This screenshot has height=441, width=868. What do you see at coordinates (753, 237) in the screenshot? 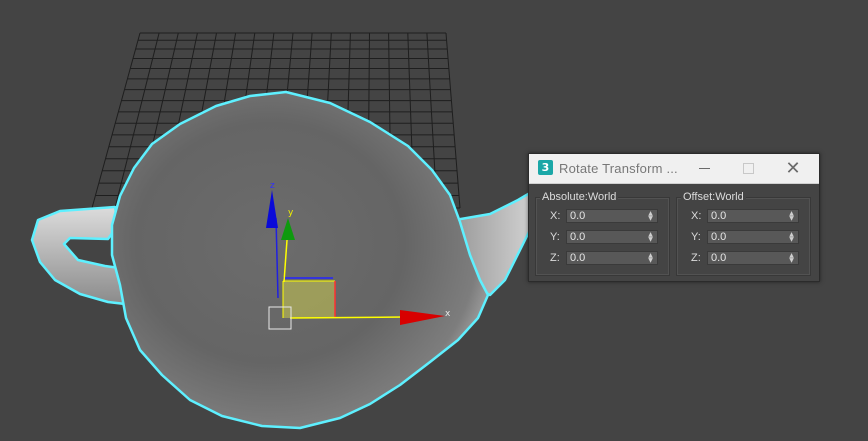
I see `offset-y-spinner: 0.0 ▲ ▼` at bounding box center [753, 237].